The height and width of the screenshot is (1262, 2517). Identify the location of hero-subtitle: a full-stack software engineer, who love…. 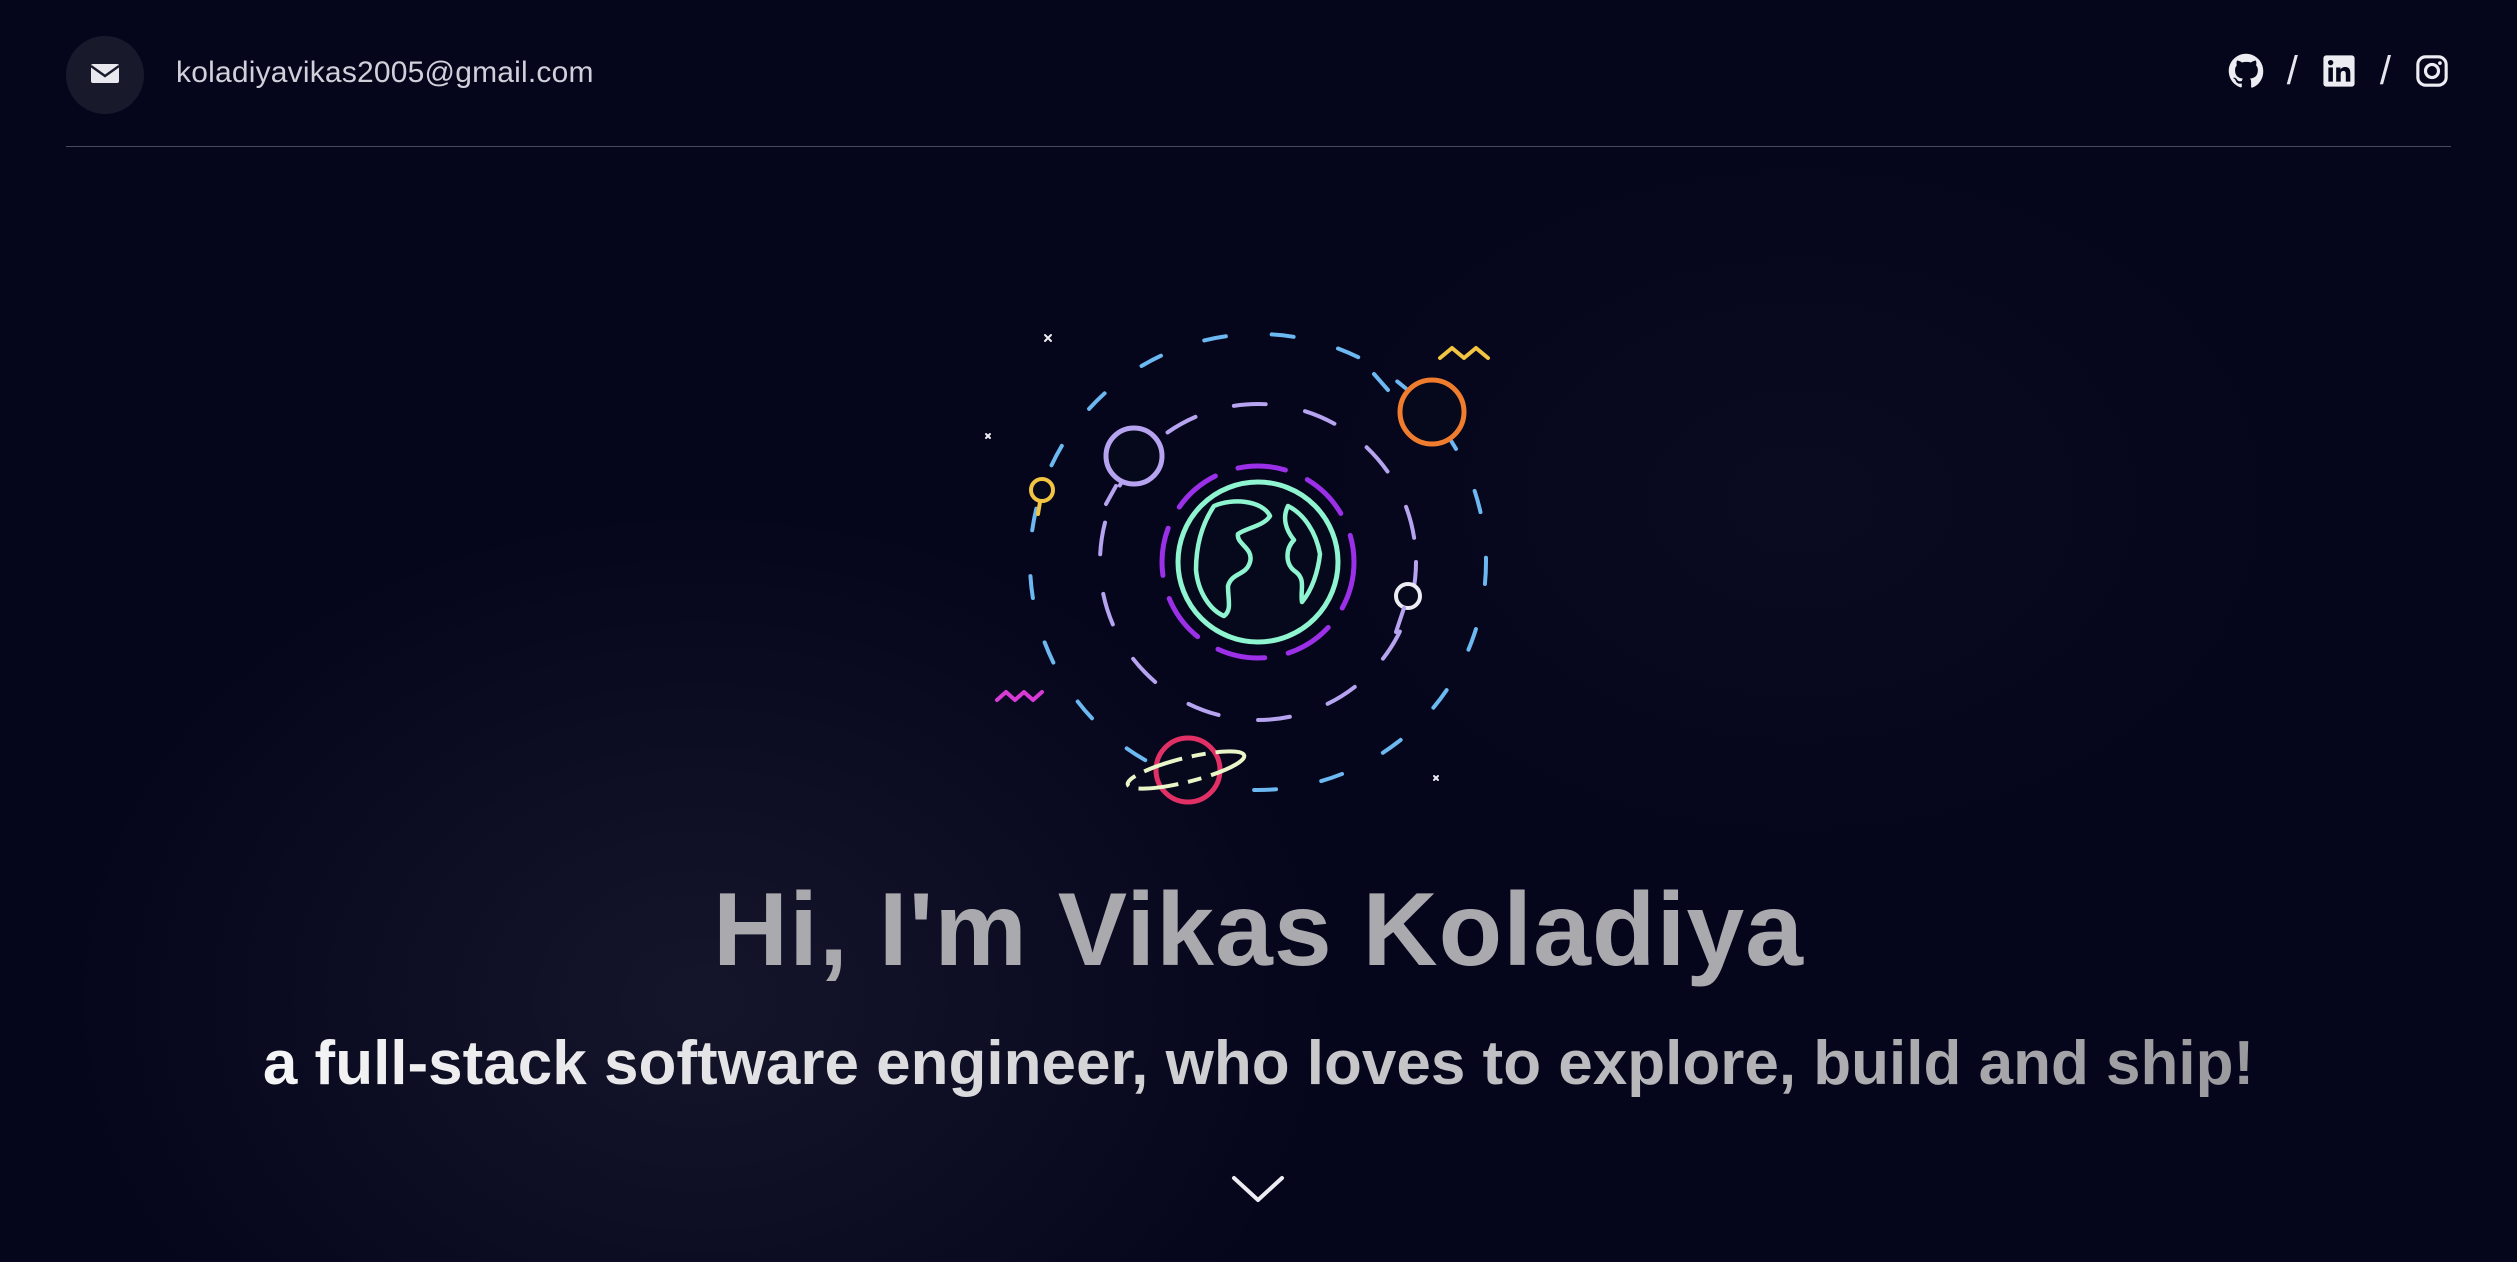
(1258, 1064).